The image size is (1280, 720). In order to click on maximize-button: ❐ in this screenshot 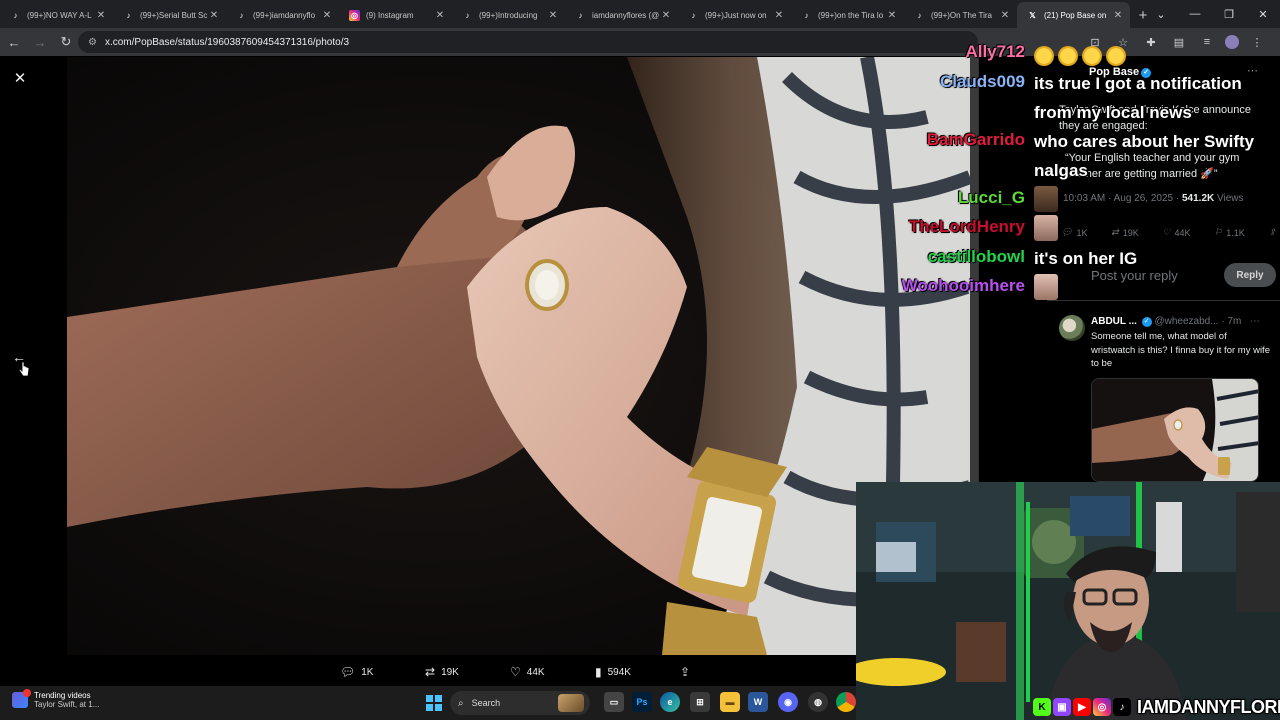, I will do `click(1229, 14)`.